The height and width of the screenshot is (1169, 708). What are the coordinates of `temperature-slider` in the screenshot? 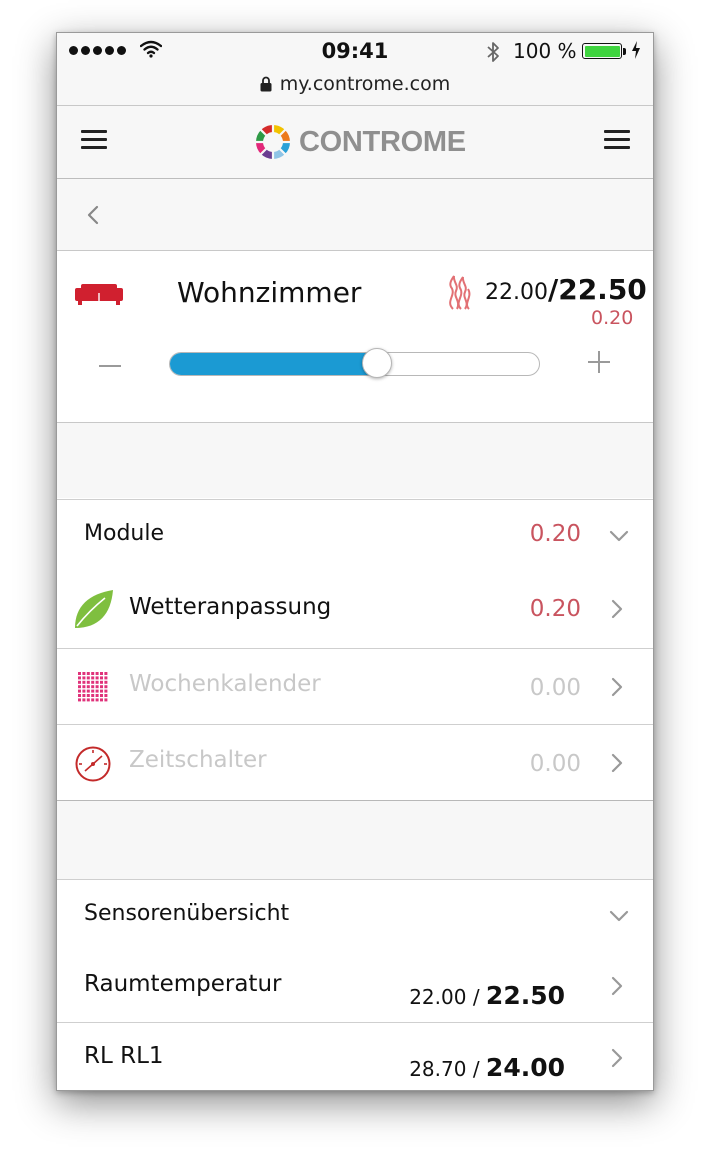 It's located at (354, 364).